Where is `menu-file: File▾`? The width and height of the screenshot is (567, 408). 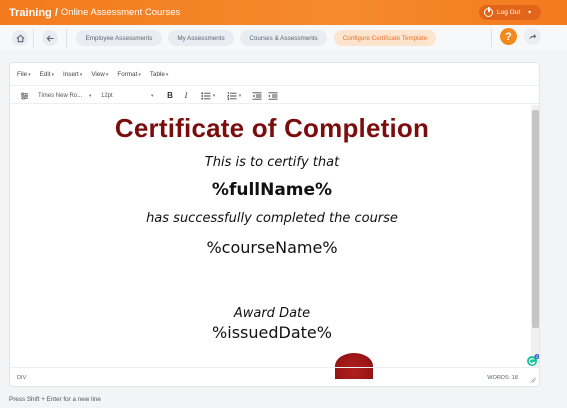 menu-file: File▾ is located at coordinates (24, 74).